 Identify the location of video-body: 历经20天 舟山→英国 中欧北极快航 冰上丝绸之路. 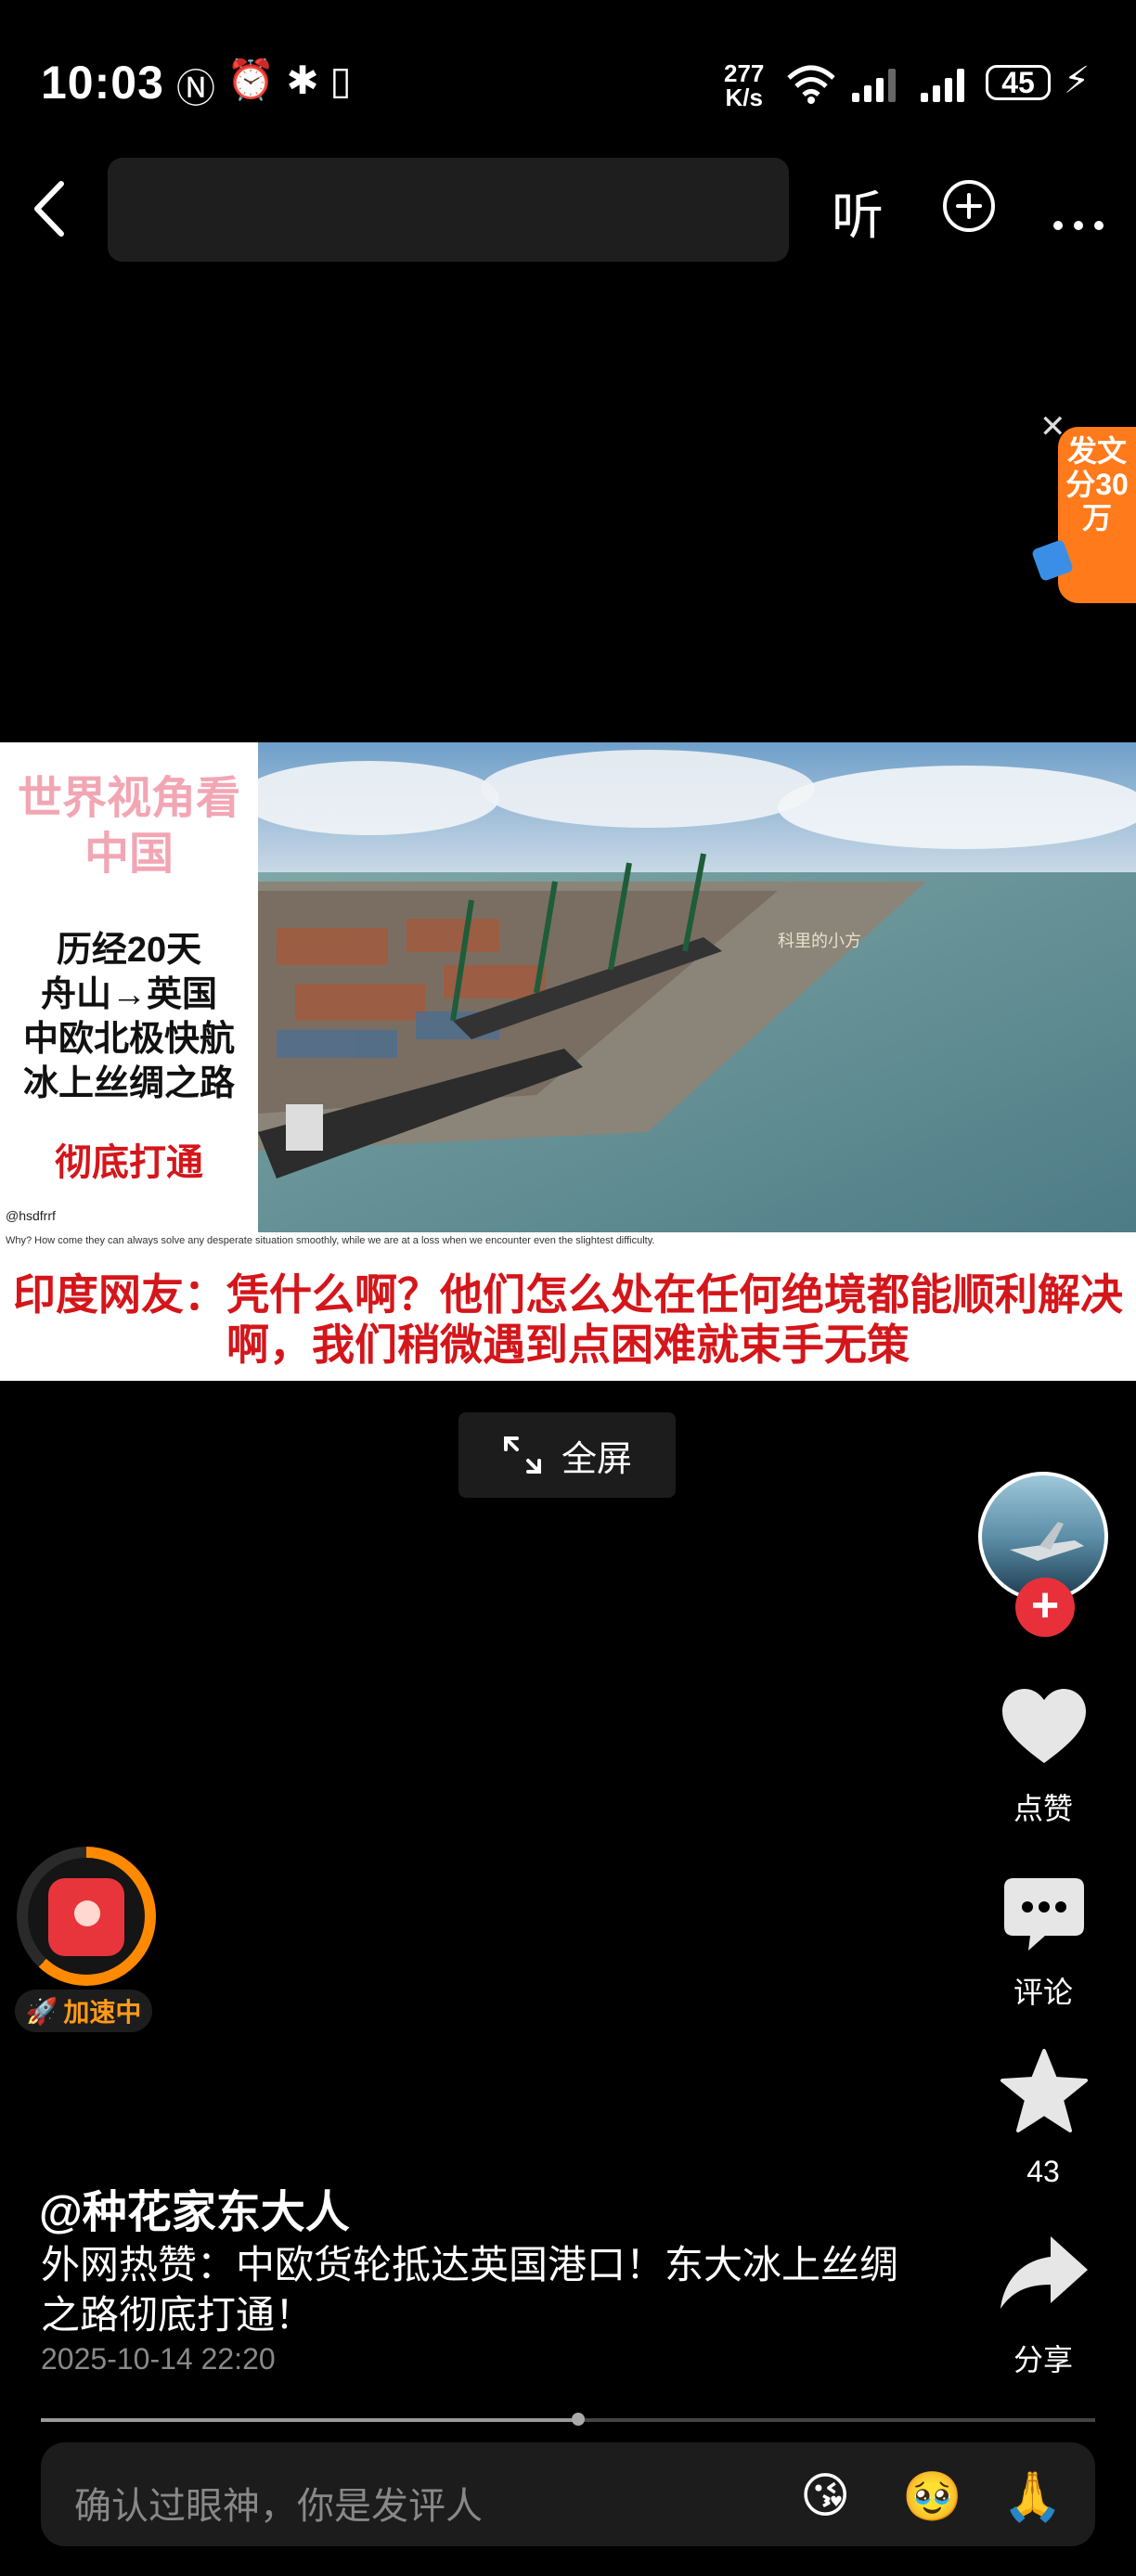
(129, 1017).